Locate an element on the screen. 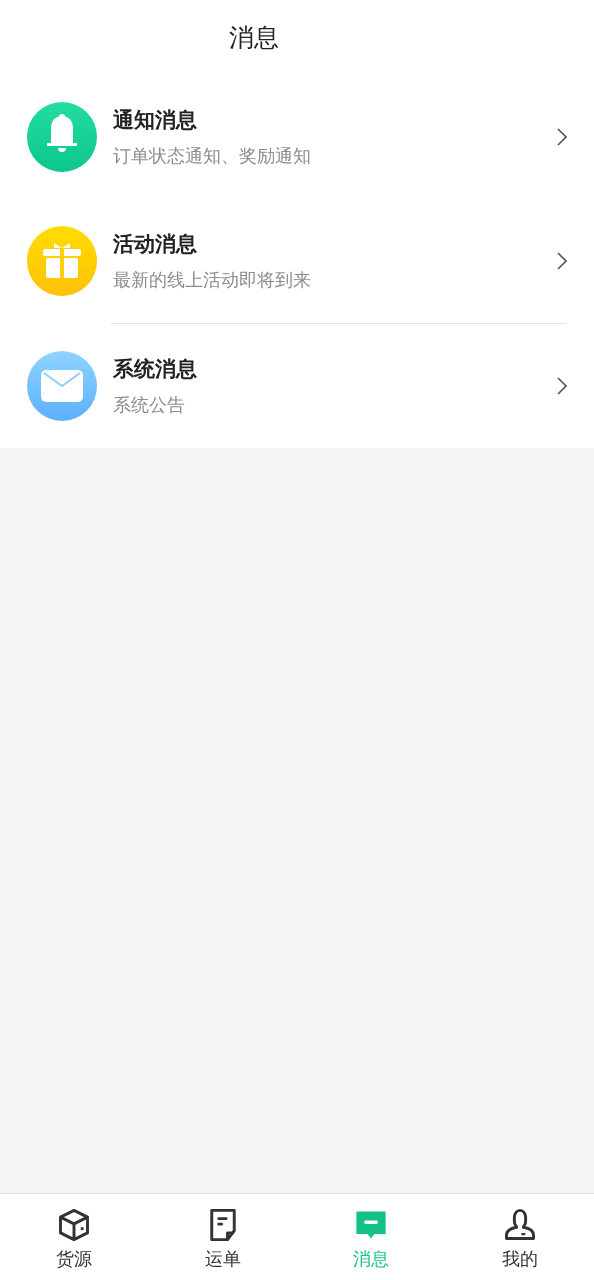 The height and width of the screenshot is (1280, 594). tab-item: 我的 is located at coordinates (519, 1237).